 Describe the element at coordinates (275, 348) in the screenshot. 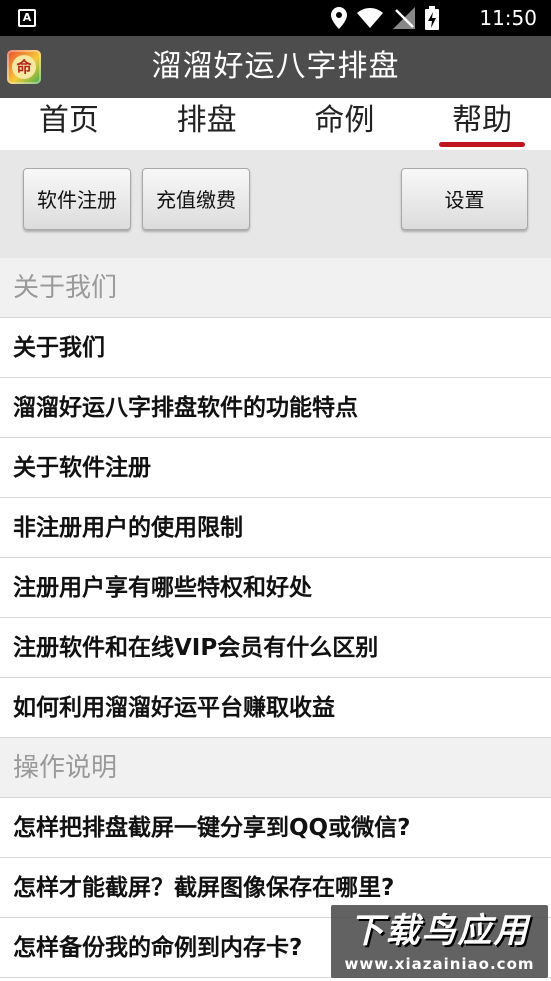

I see `list-item: 关于我们` at that location.